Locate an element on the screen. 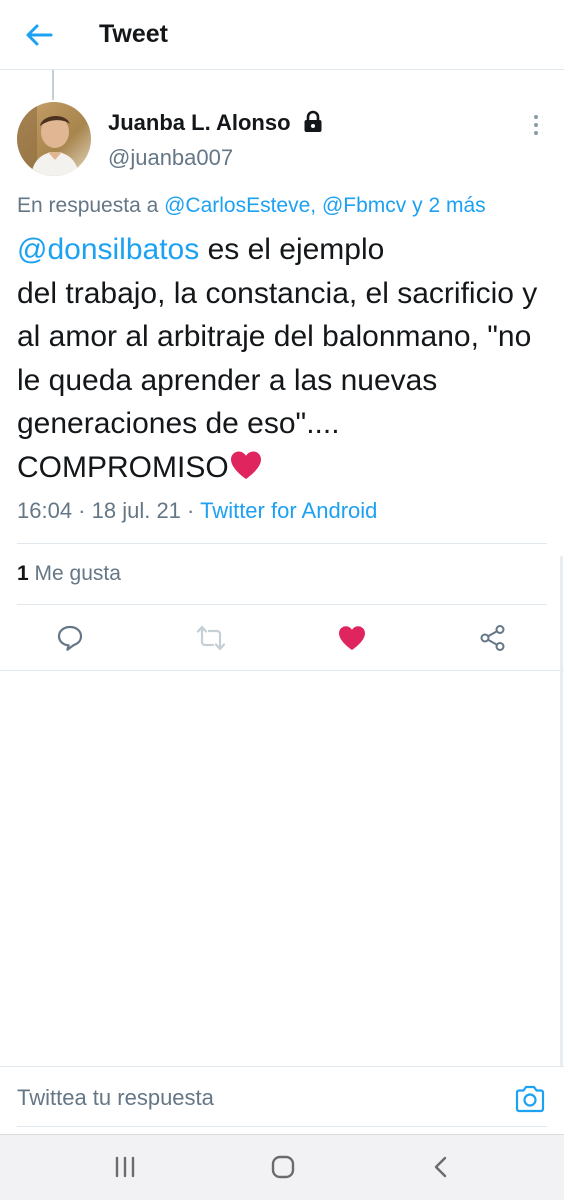 The height and width of the screenshot is (1200, 564). recents-button is located at coordinates (125, 1167).